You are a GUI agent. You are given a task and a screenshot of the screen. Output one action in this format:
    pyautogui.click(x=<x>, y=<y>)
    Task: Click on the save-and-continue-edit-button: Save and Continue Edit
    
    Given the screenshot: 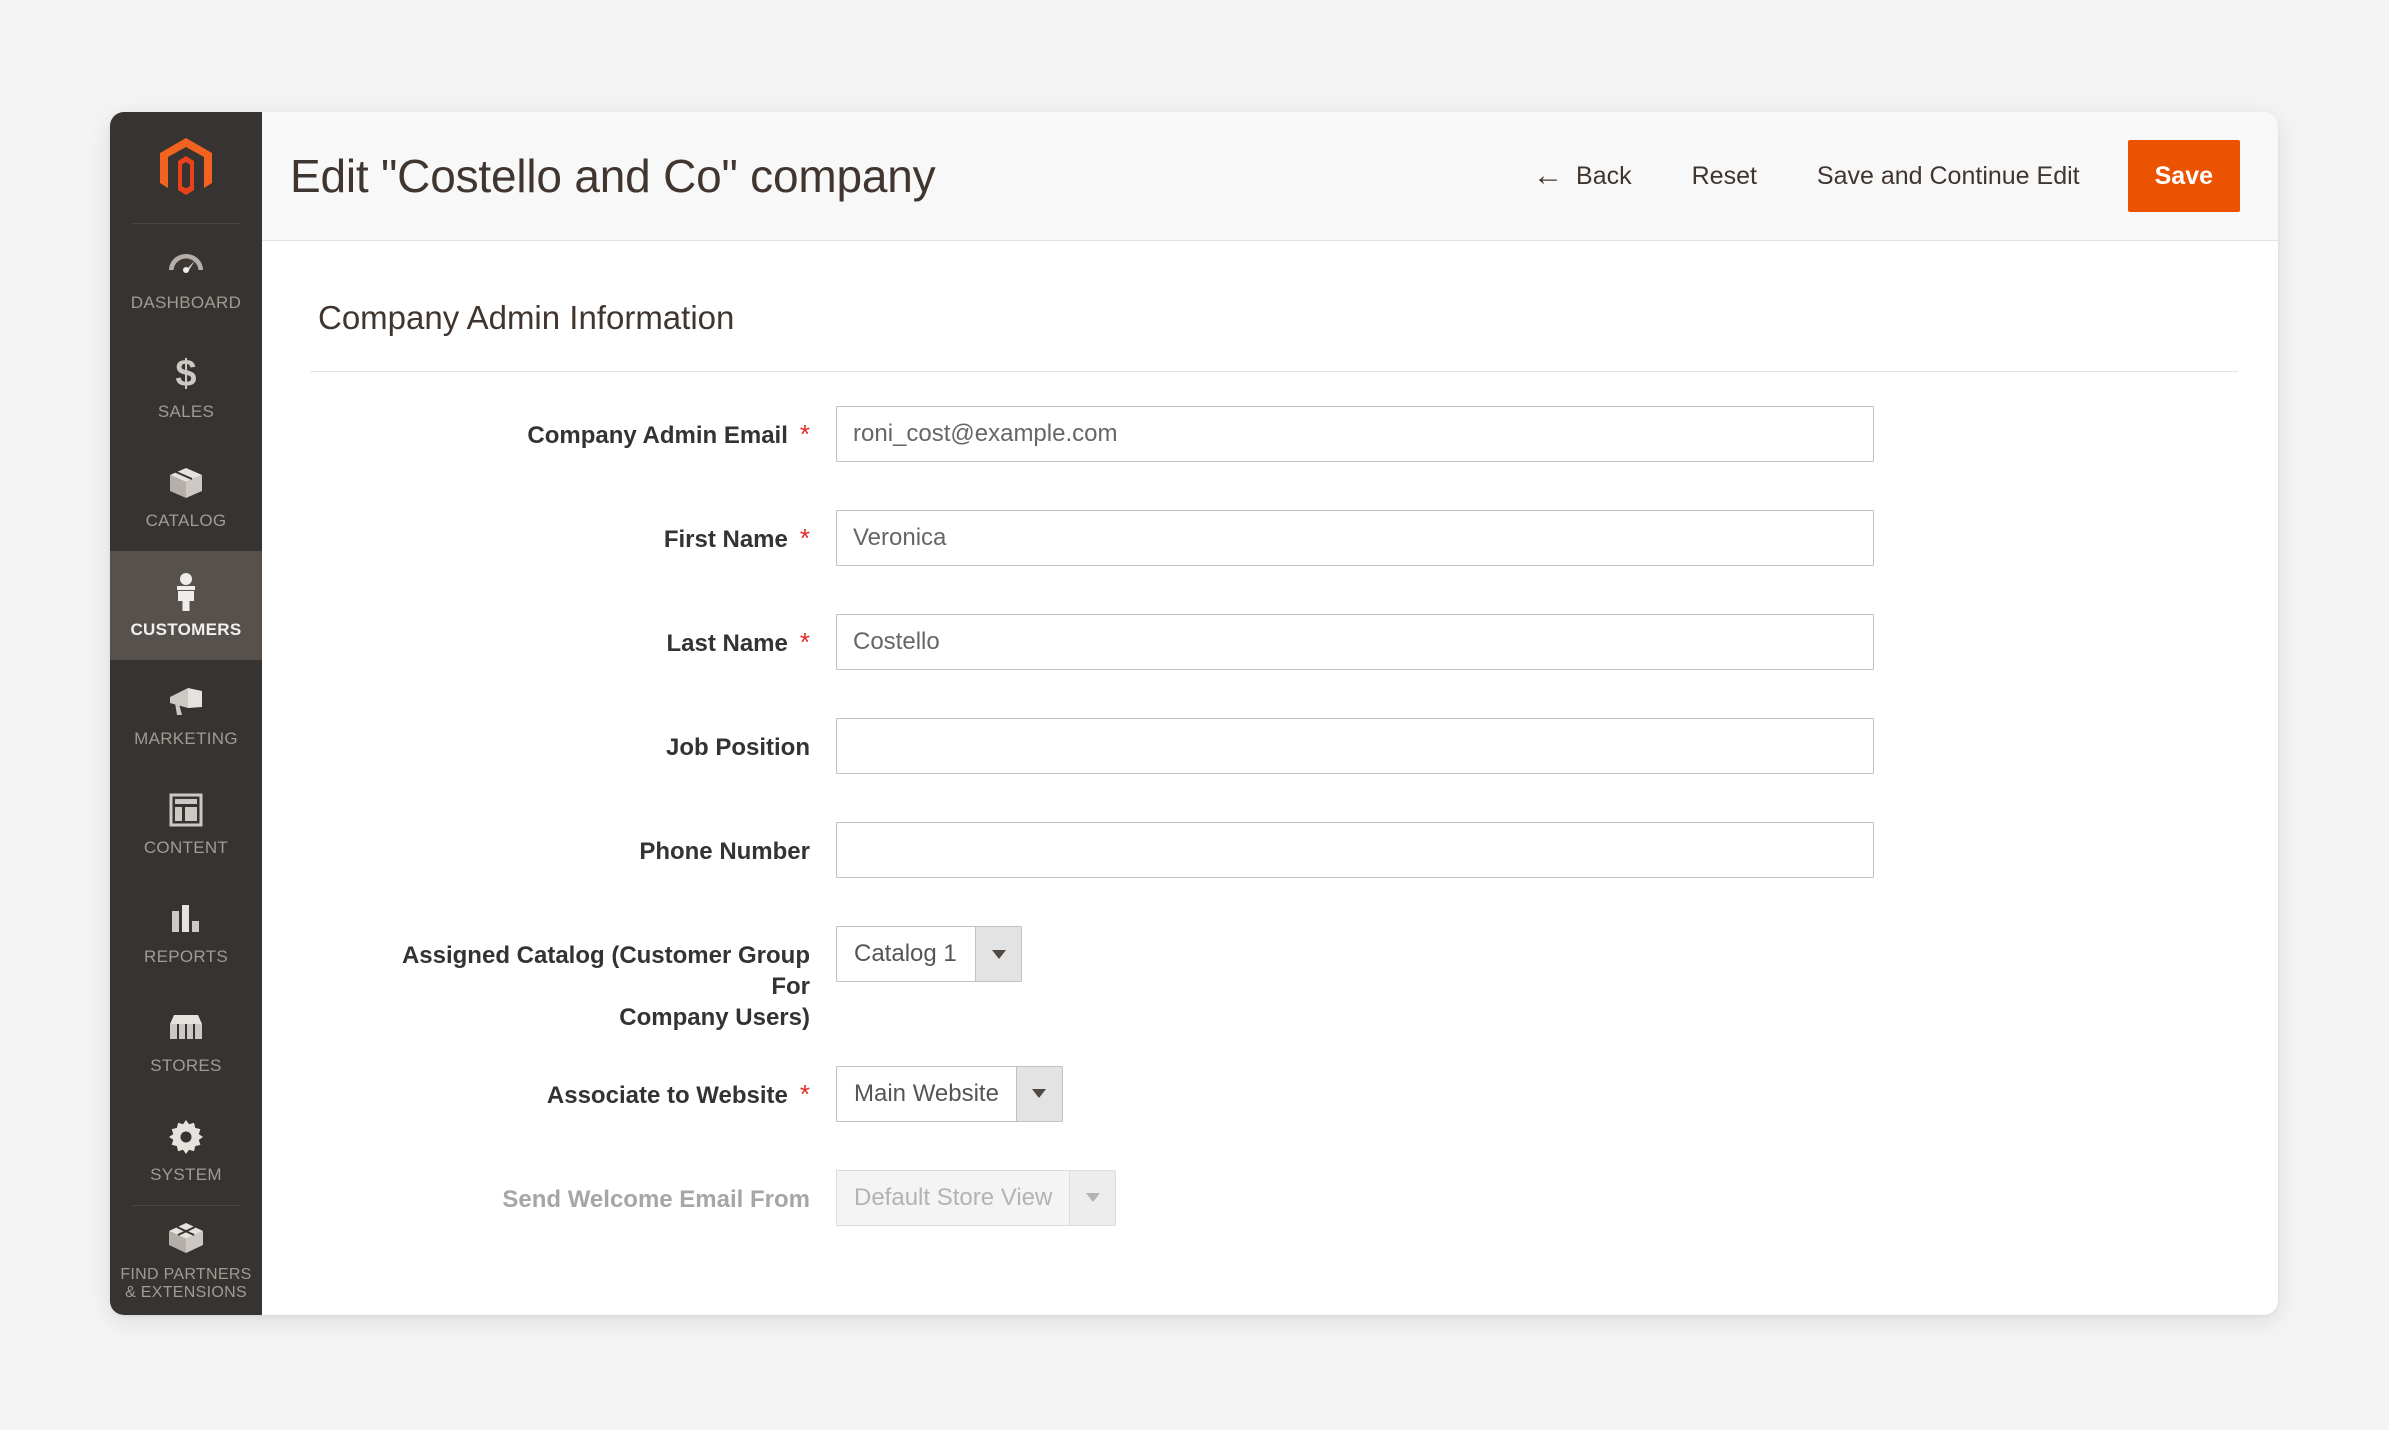 What is the action you would take?
    pyautogui.click(x=1948, y=176)
    